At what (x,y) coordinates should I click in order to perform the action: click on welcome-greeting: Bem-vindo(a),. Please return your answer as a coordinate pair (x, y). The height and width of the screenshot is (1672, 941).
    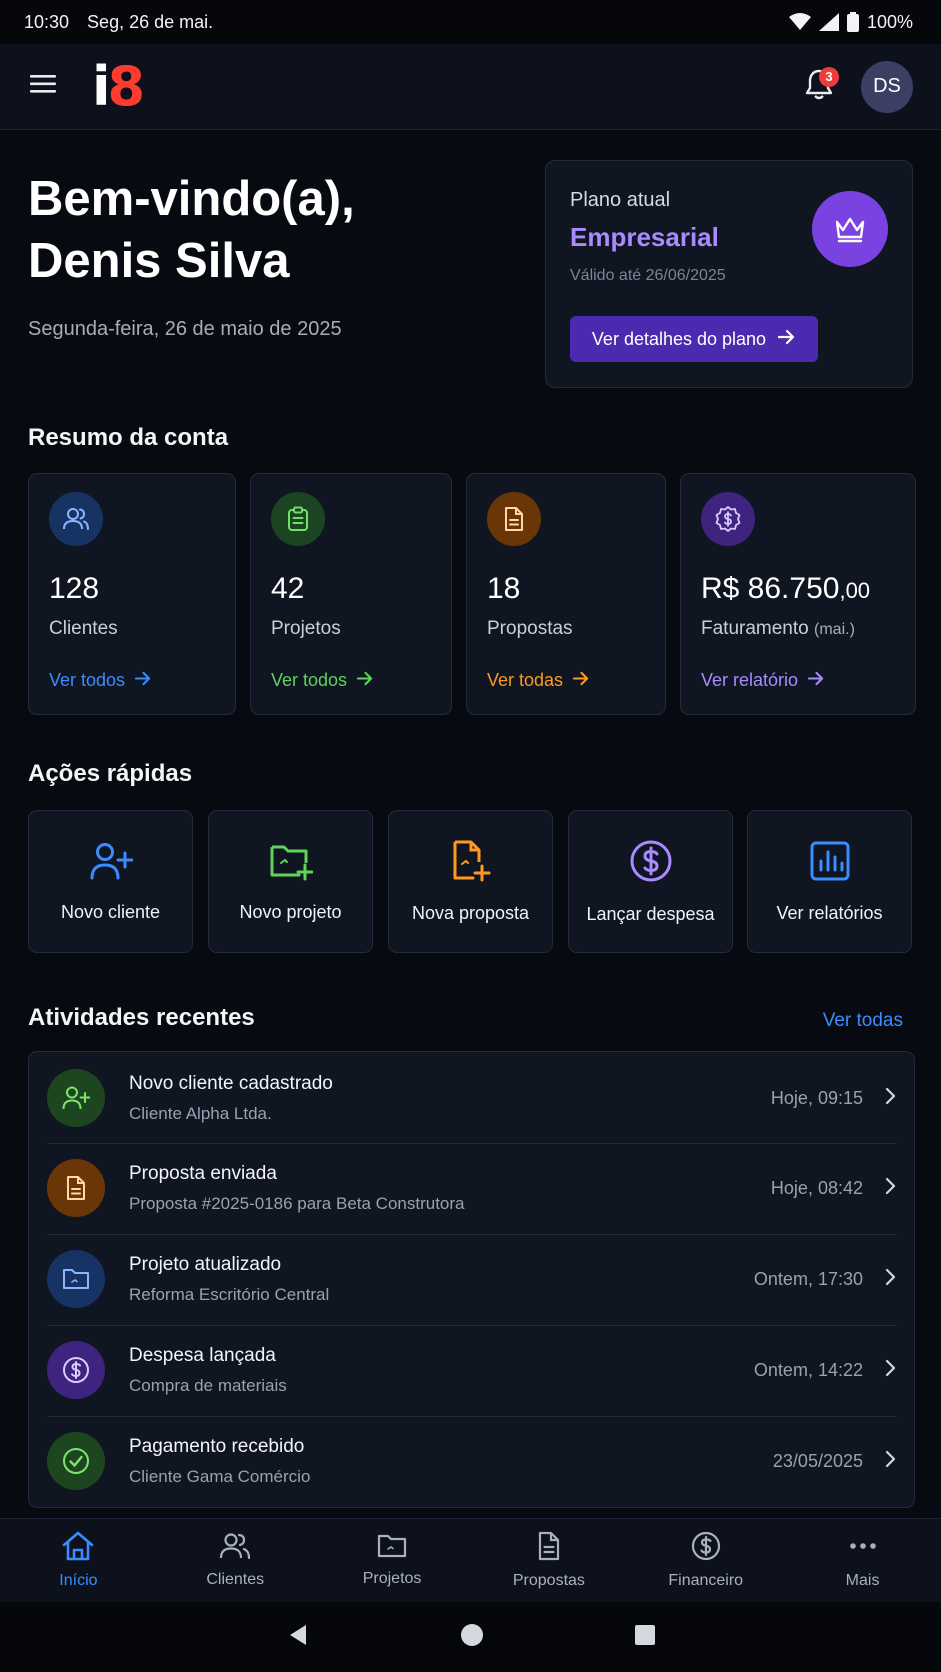
    Looking at the image, I should click on (191, 199).